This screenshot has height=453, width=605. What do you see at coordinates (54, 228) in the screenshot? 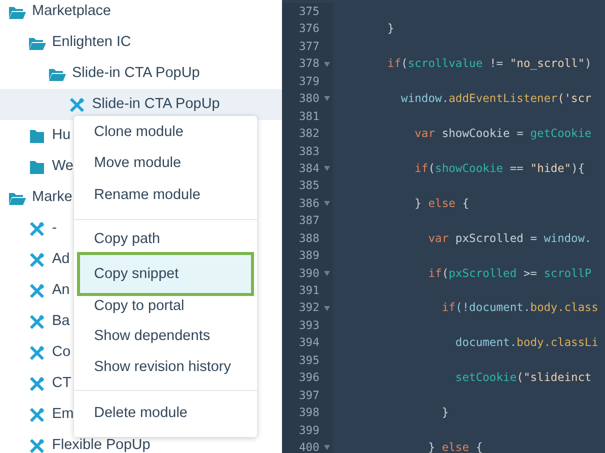
I see `item-label: -` at bounding box center [54, 228].